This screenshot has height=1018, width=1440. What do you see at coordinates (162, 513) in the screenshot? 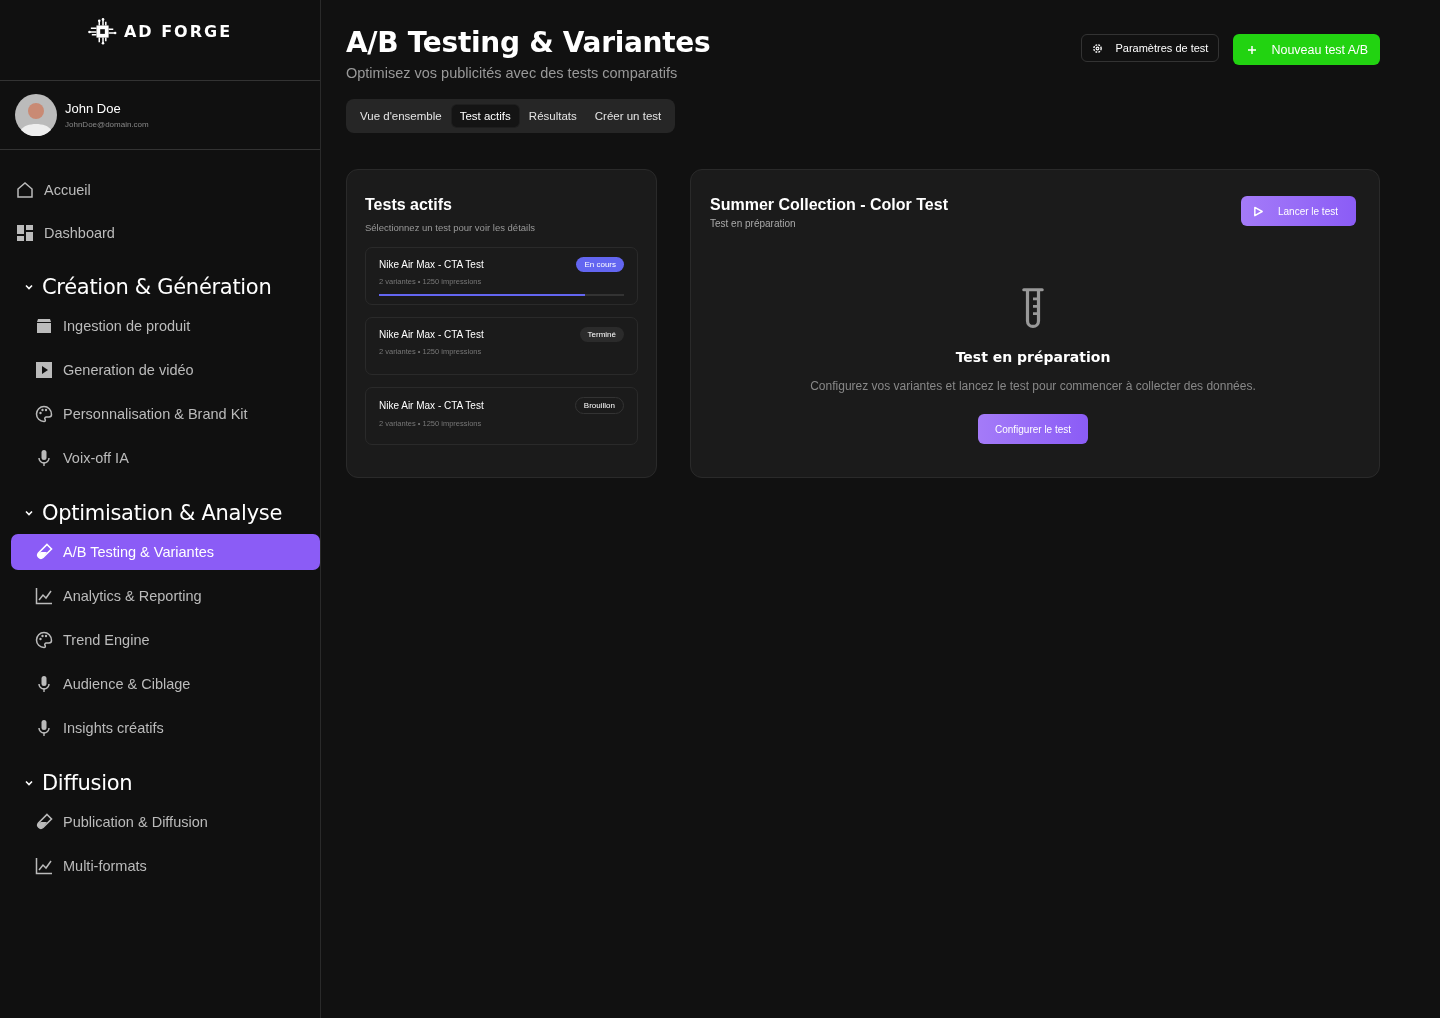
I see `section-title: Optimisation & Analyse` at bounding box center [162, 513].